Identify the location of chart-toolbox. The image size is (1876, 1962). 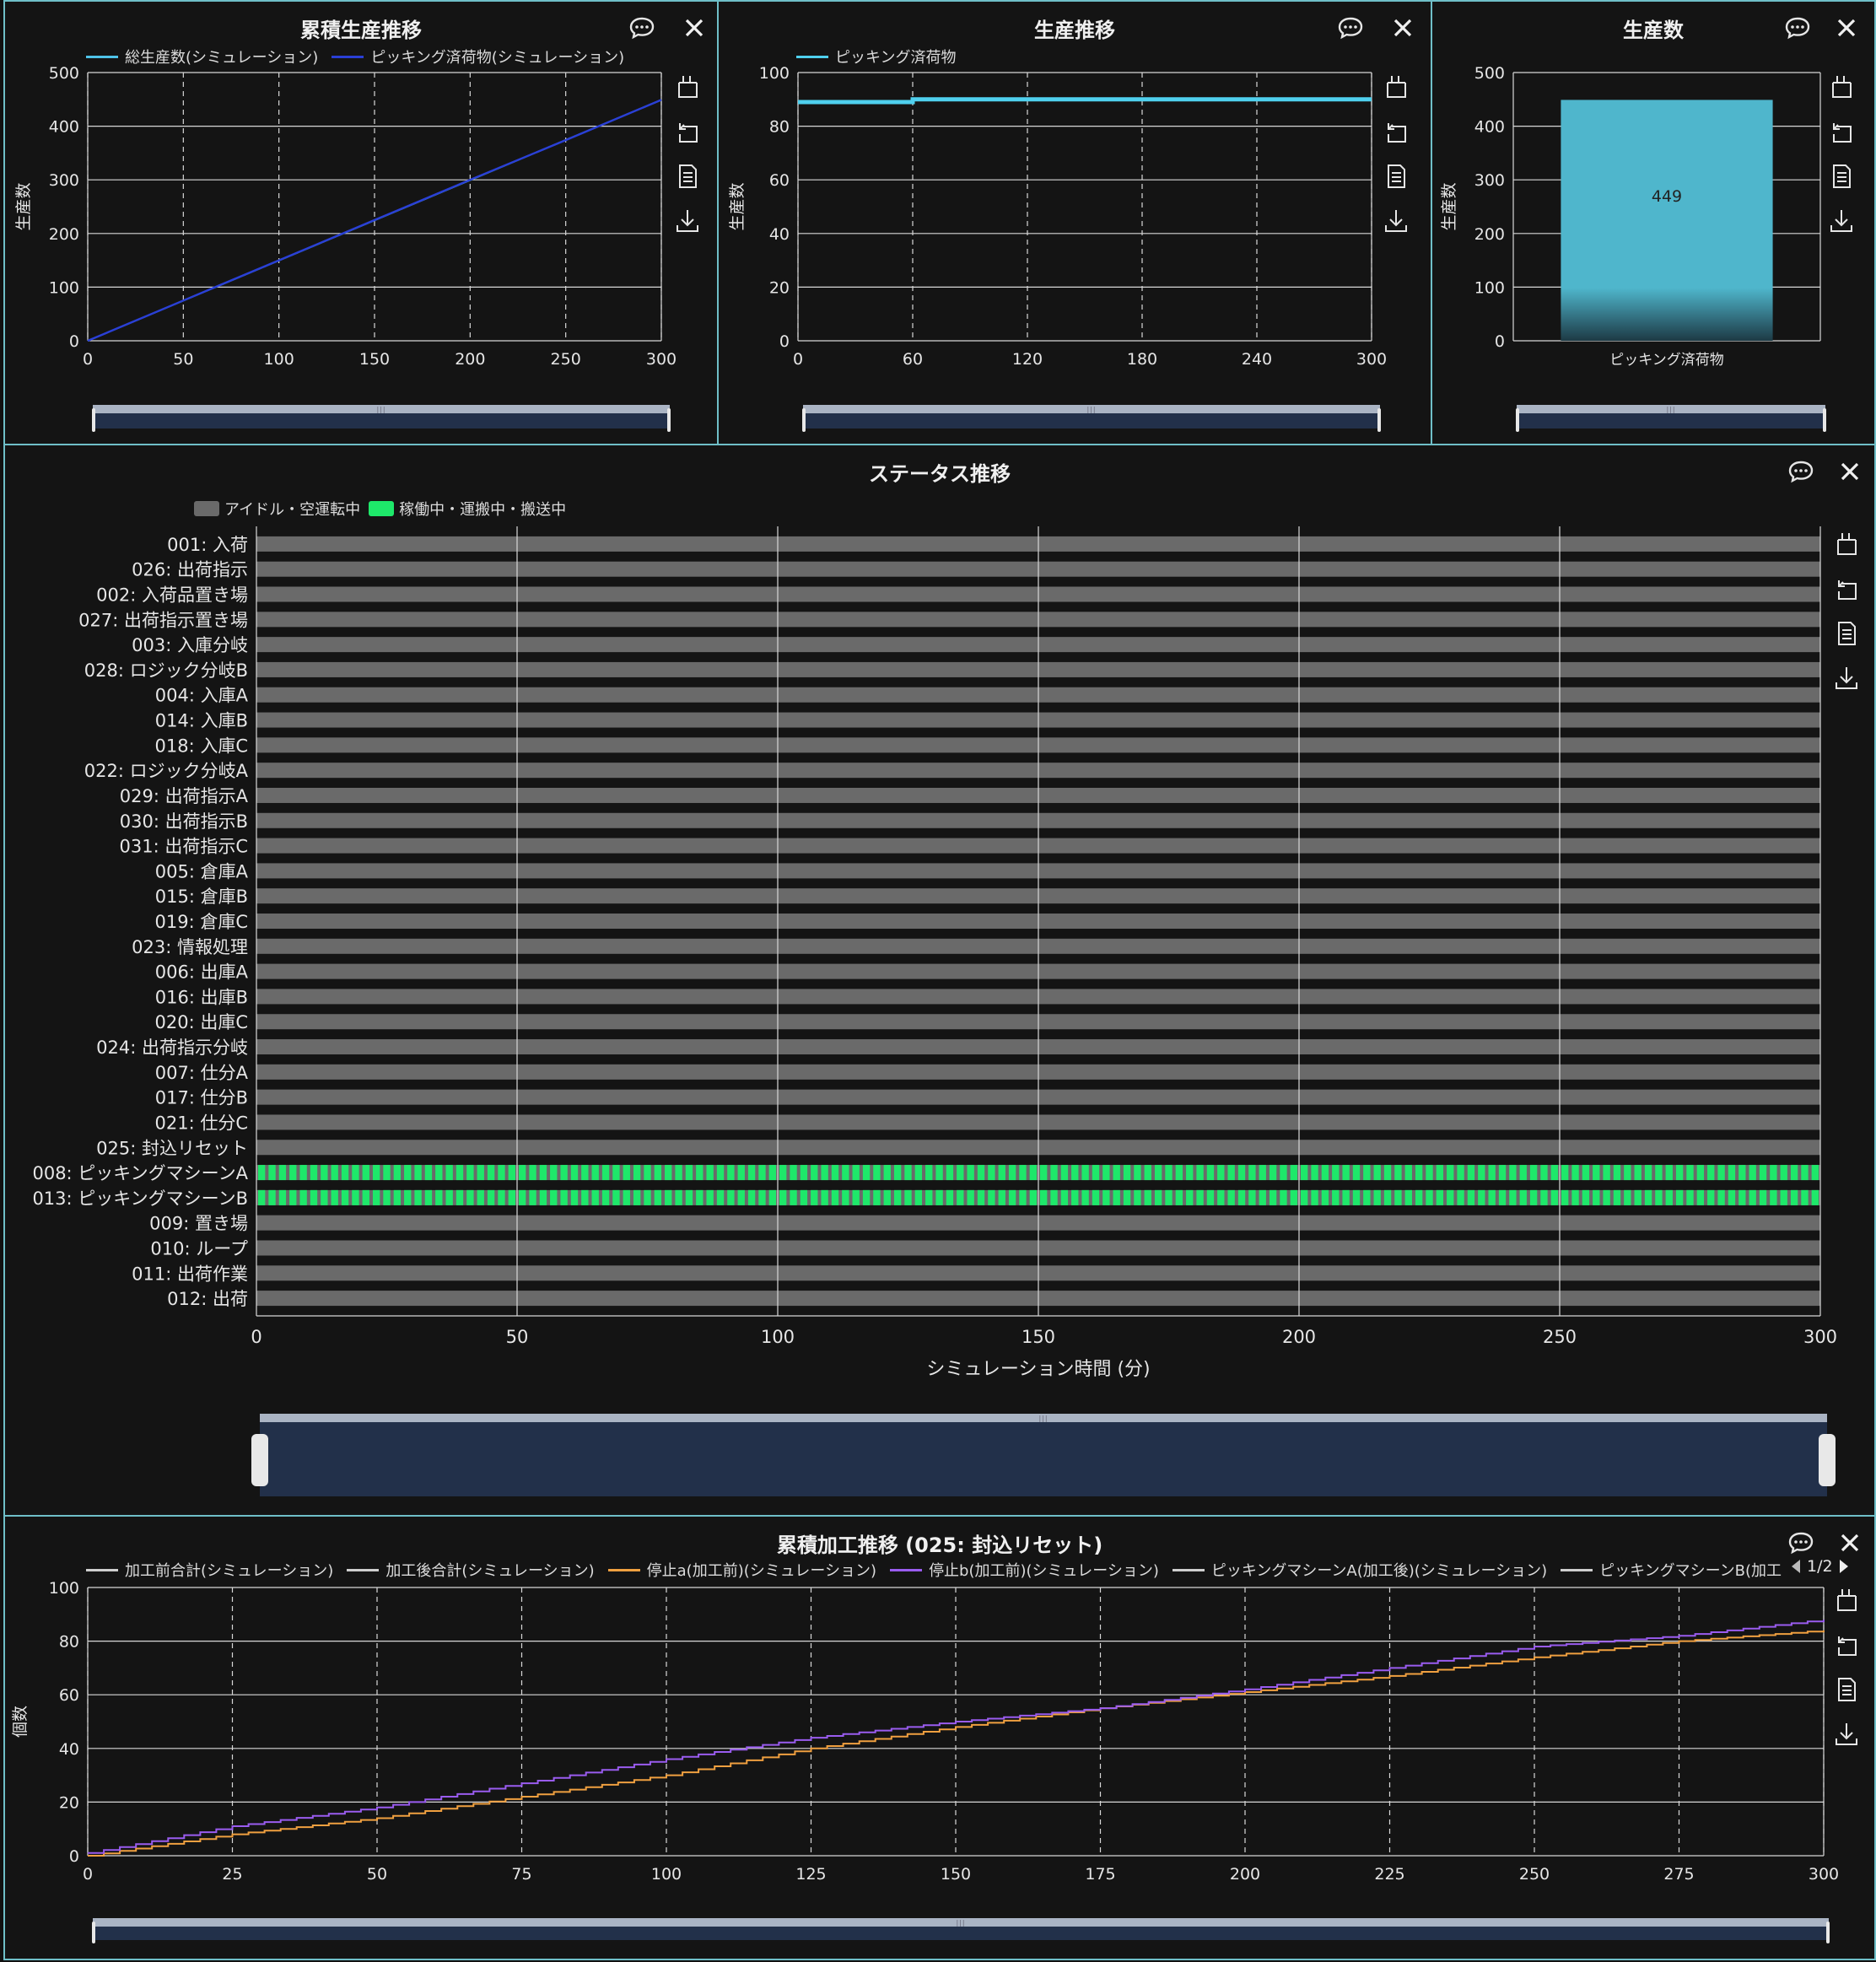
(1847, 620).